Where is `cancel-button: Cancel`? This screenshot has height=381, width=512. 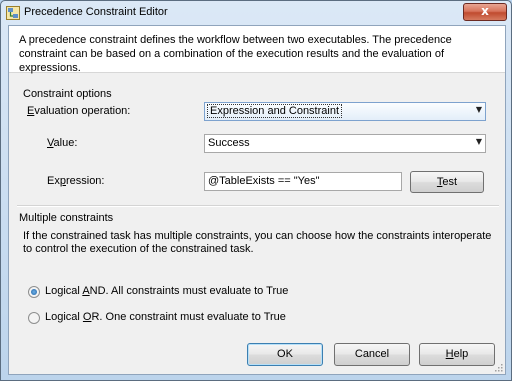
cancel-button: Cancel is located at coordinates (372, 354).